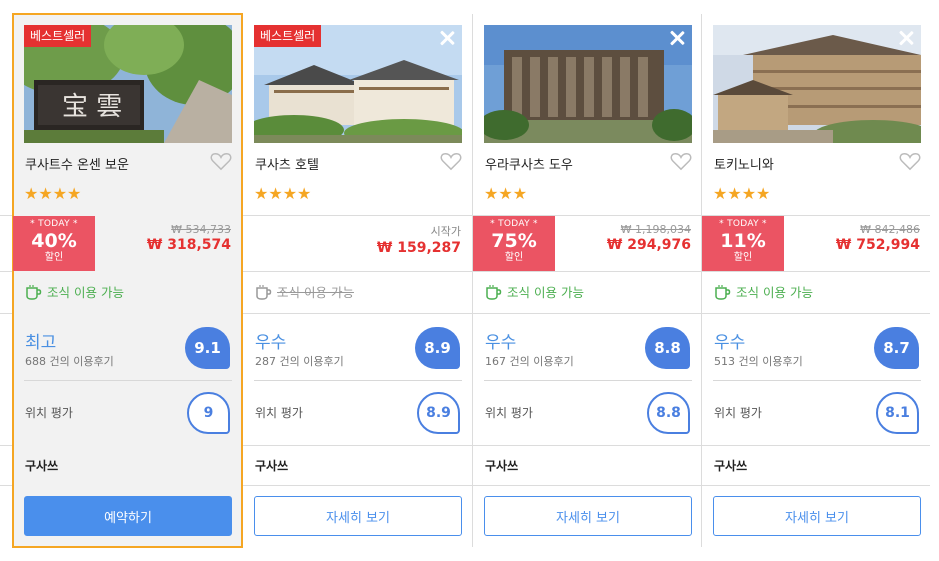  Describe the element at coordinates (877, 245) in the screenshot. I see `sale-price: ₩ 752,994` at that location.